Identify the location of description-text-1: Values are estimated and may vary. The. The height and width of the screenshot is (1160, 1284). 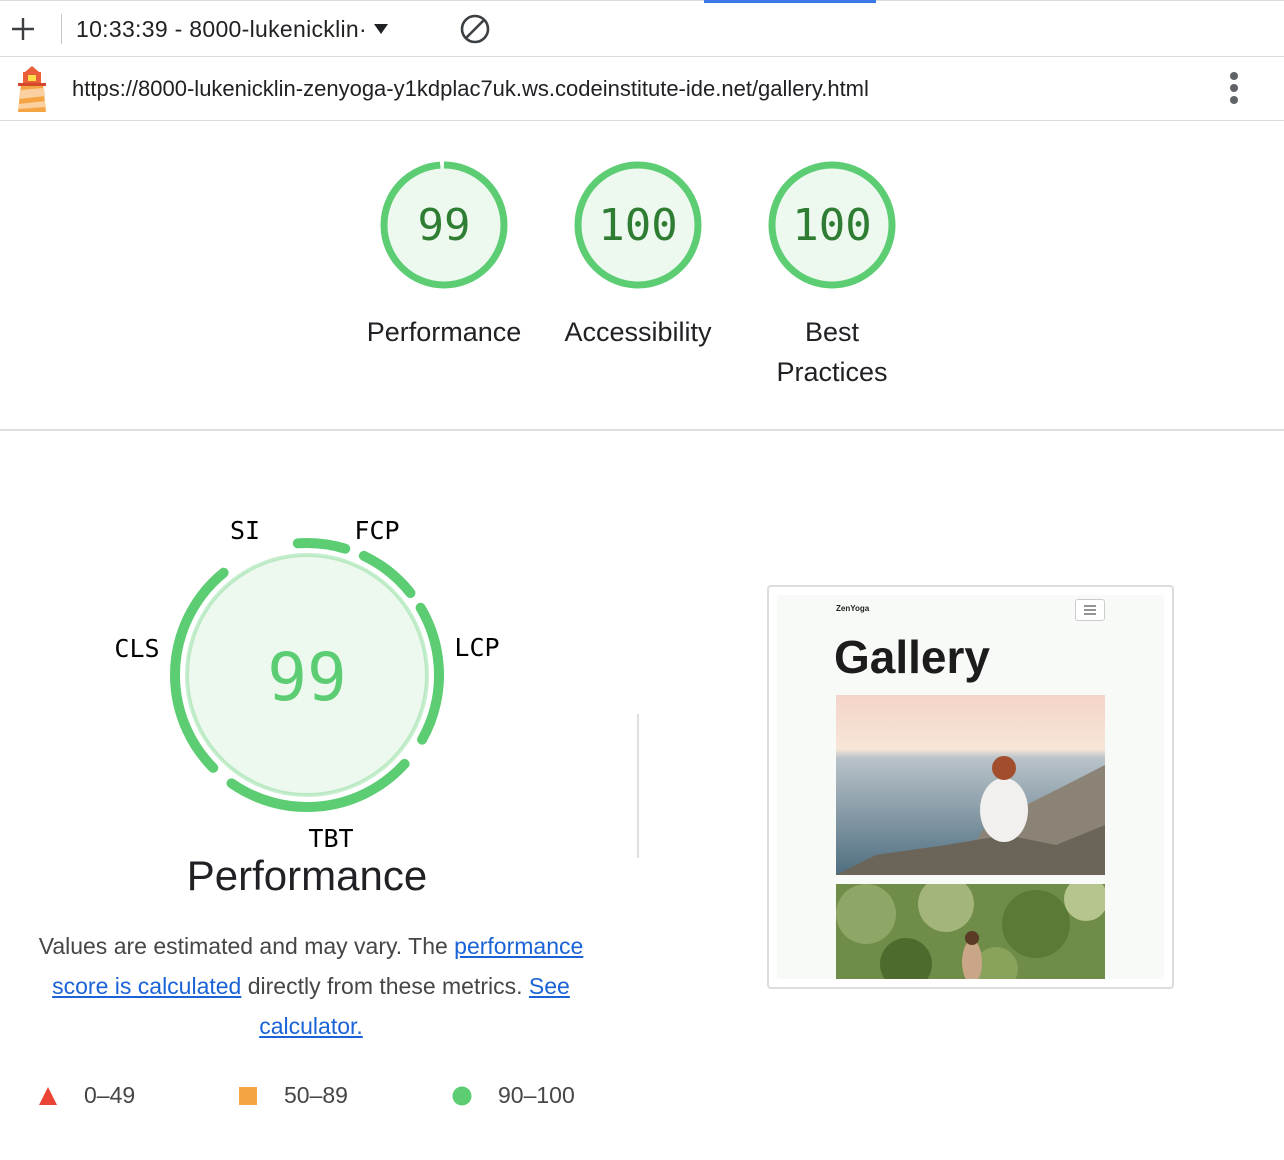
(246, 946).